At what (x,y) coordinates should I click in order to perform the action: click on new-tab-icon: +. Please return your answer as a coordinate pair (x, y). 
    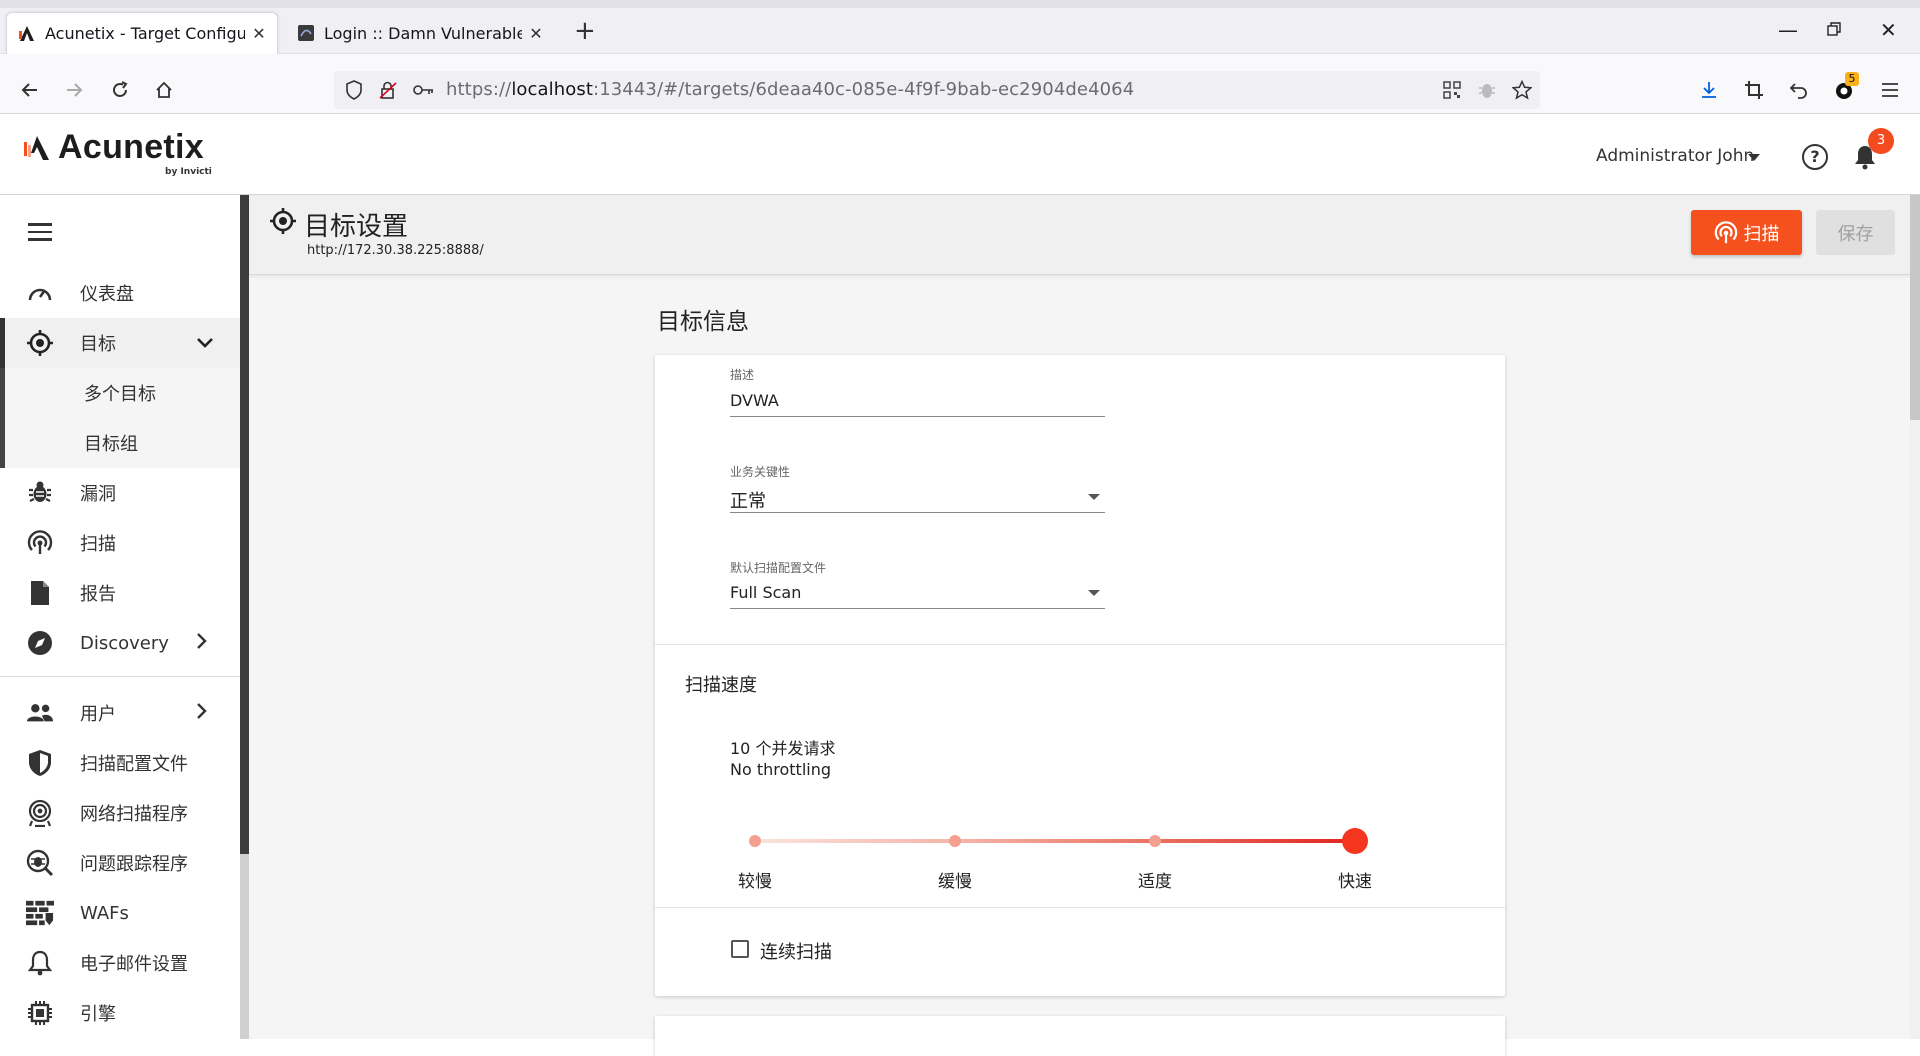
    Looking at the image, I should click on (585, 31).